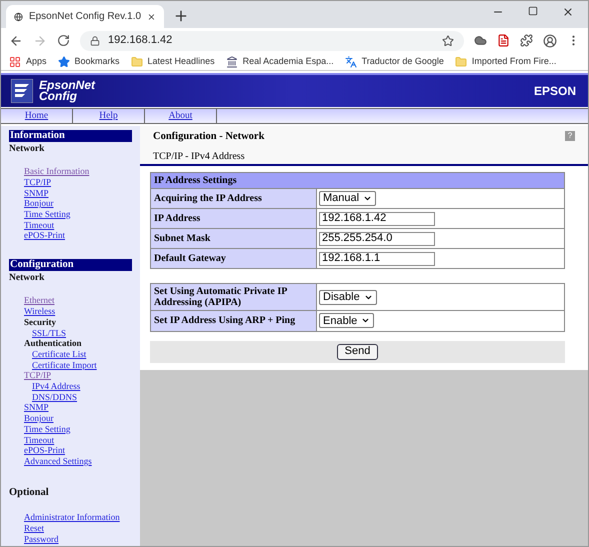 The height and width of the screenshot is (547, 589). Describe the element at coordinates (36, 116) in the screenshot. I see `nav-link: Home` at that location.